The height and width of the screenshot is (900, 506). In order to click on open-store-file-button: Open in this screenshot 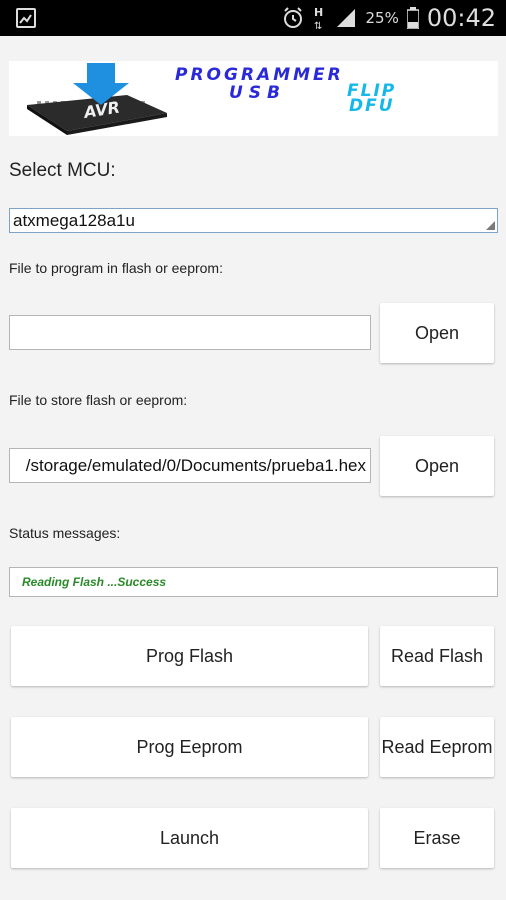, I will do `click(437, 466)`.